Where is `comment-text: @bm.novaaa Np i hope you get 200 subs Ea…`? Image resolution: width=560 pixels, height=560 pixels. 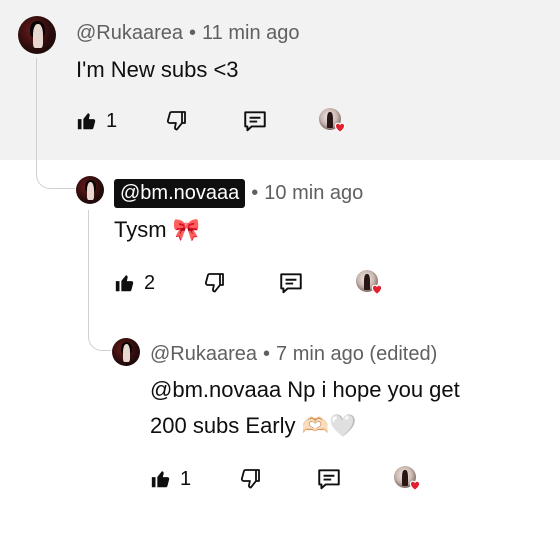
comment-text: @bm.novaaa Np i hope you get 200 subs Ea… is located at coordinates (305, 408).